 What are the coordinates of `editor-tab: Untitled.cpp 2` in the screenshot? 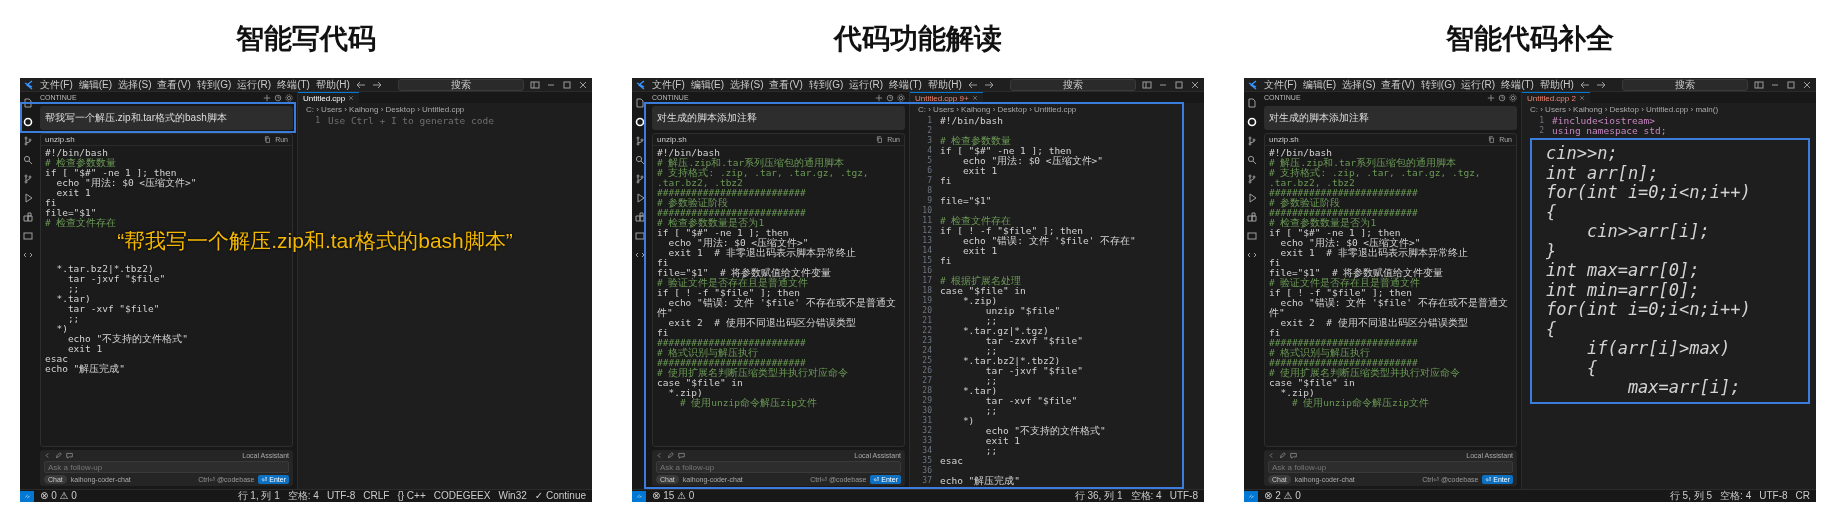 It's located at (1556, 97).